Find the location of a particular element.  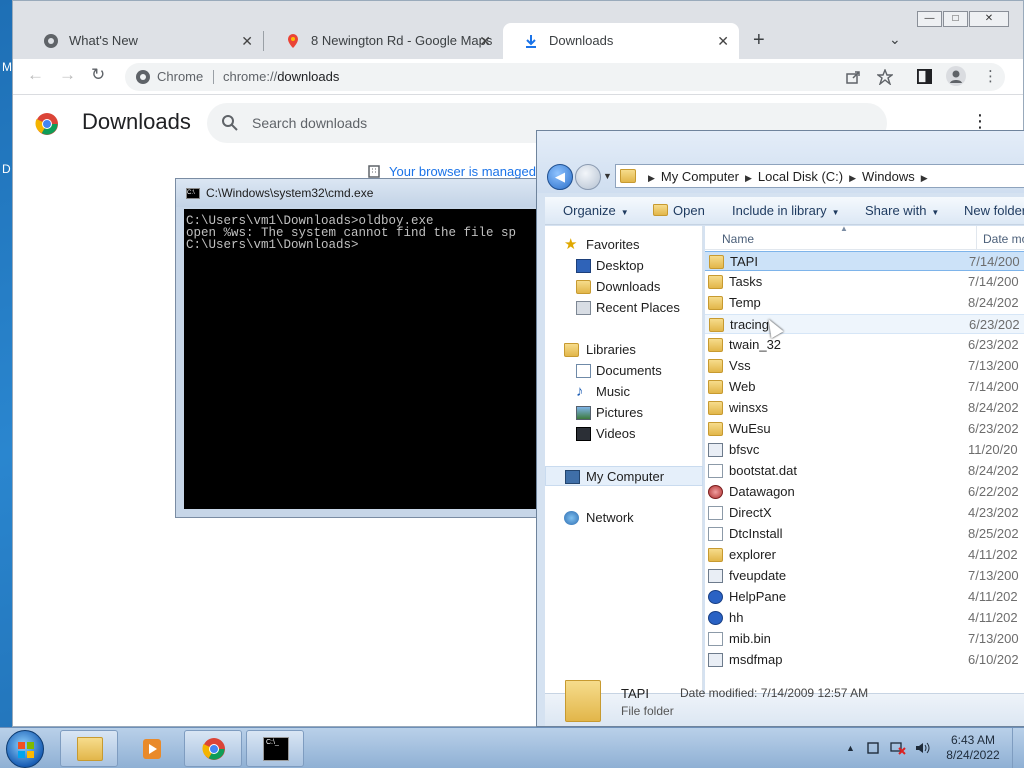

file-name: bootstat.dat is located at coordinates (763, 470).